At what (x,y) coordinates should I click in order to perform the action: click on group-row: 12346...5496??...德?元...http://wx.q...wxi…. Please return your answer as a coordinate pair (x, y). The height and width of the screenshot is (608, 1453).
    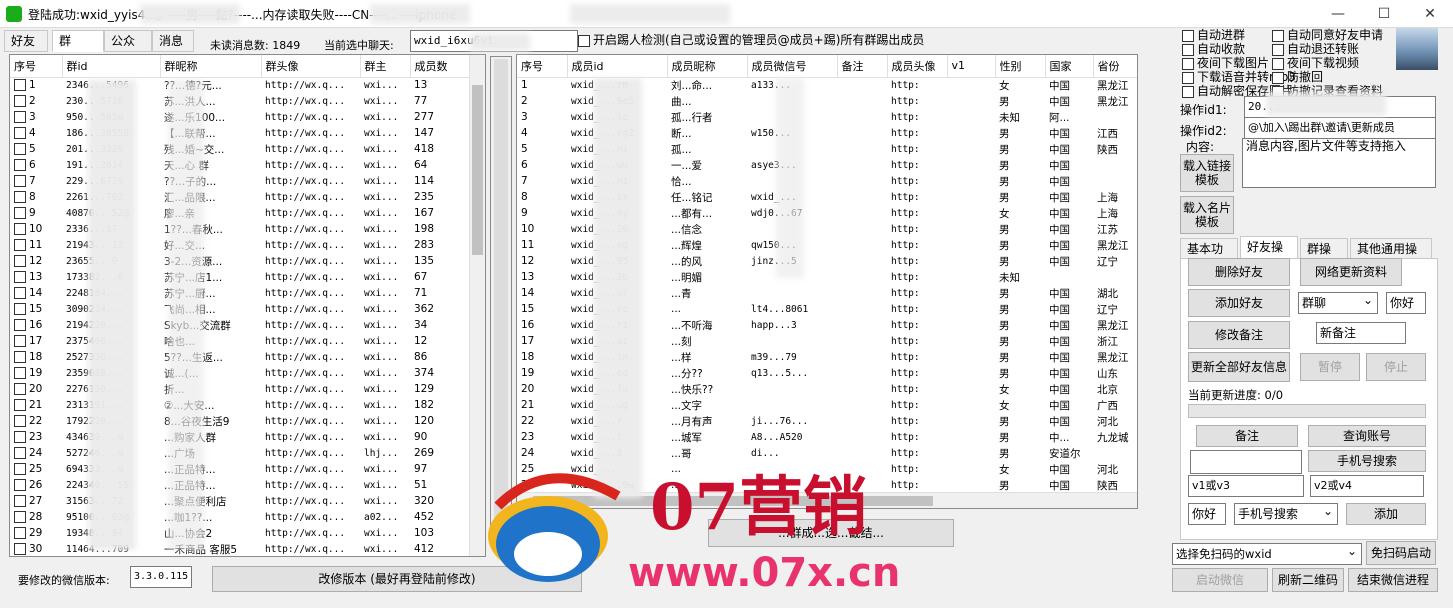
    Looking at the image, I should click on (240, 85).